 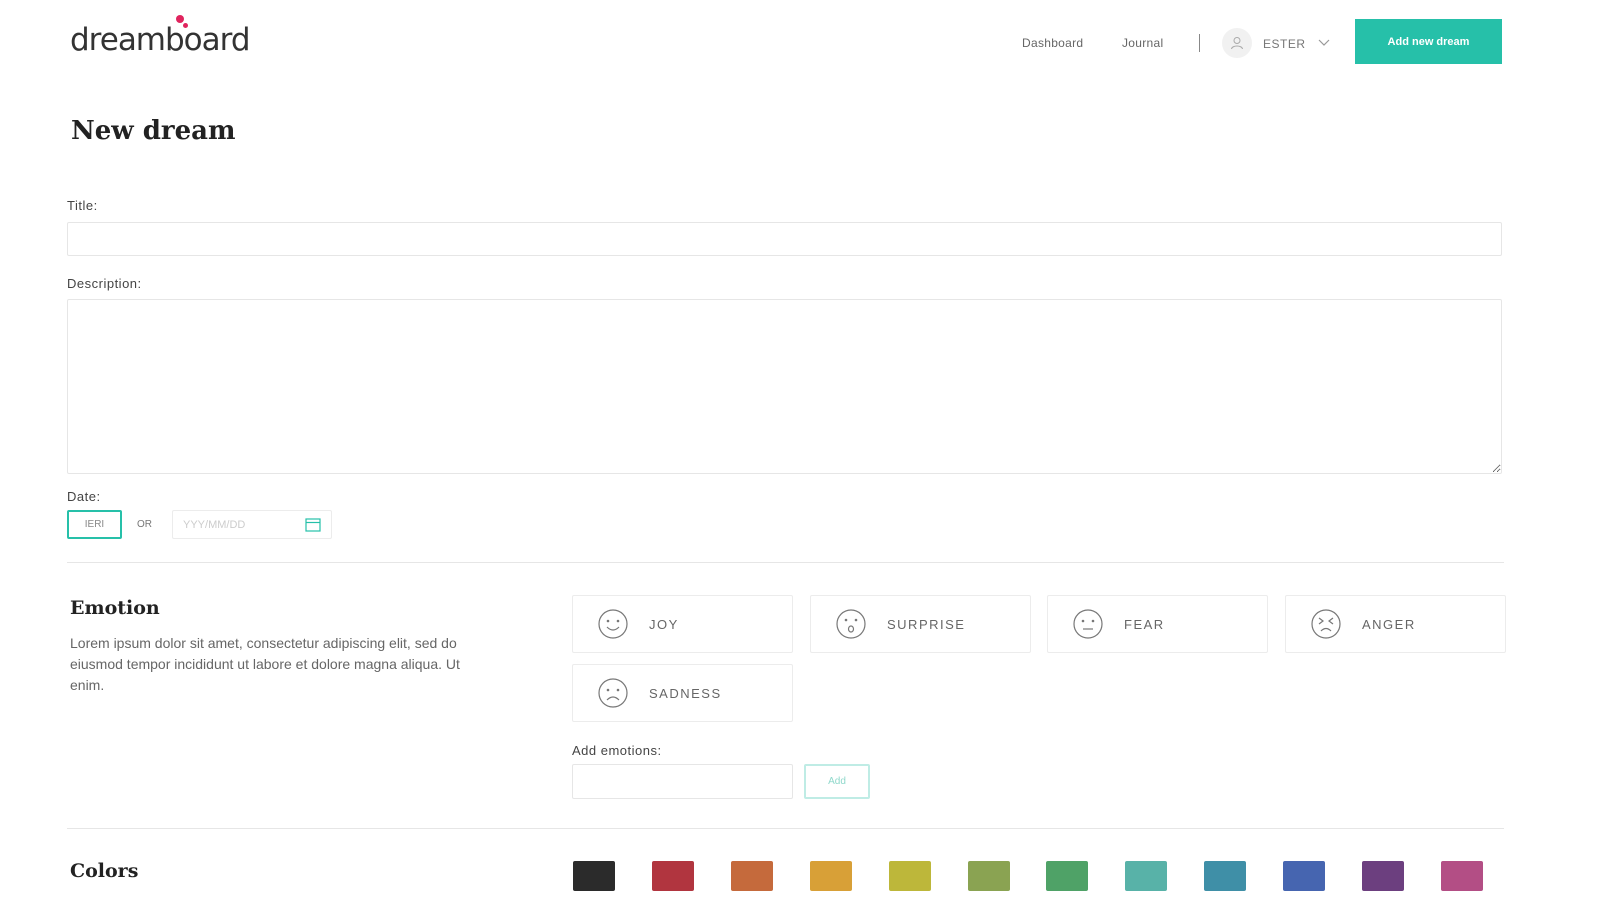 What do you see at coordinates (685, 693) in the screenshot?
I see `emotion-label: SADNESS` at bounding box center [685, 693].